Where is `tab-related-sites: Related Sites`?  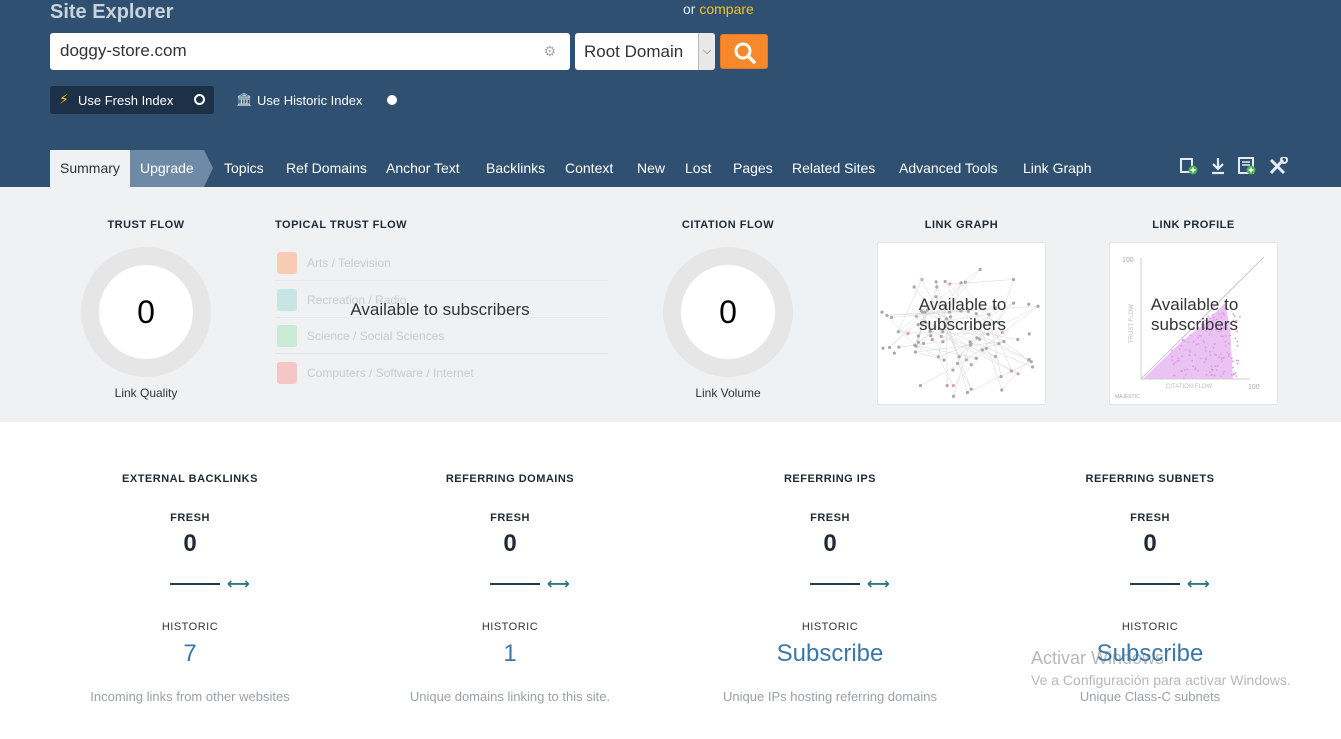
tab-related-sites: Related Sites is located at coordinates (833, 168).